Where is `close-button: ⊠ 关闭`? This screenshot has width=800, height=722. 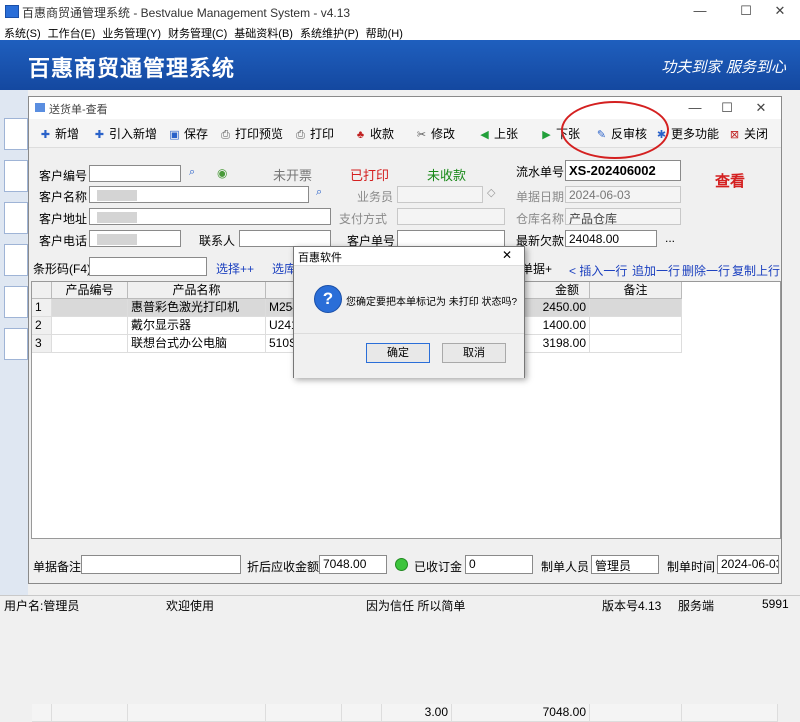
close-button: ⊠ 关闭 is located at coordinates (748, 133).